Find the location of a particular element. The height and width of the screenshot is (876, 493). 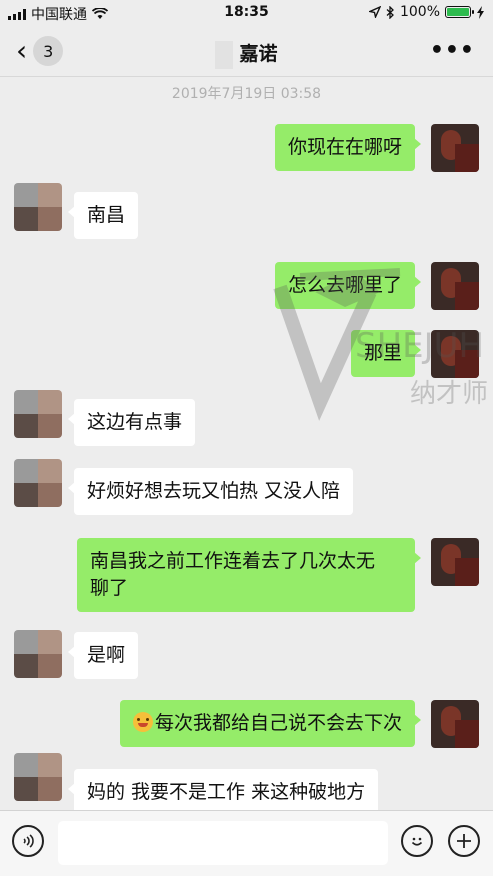

status-right: 100% is located at coordinates (426, 12).